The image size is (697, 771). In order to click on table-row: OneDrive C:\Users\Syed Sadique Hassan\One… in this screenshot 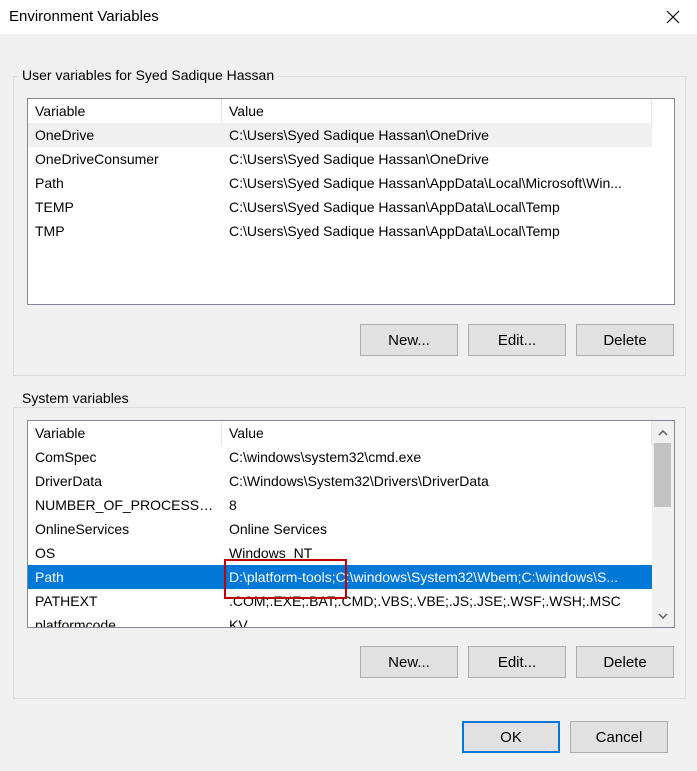, I will do `click(340, 135)`.